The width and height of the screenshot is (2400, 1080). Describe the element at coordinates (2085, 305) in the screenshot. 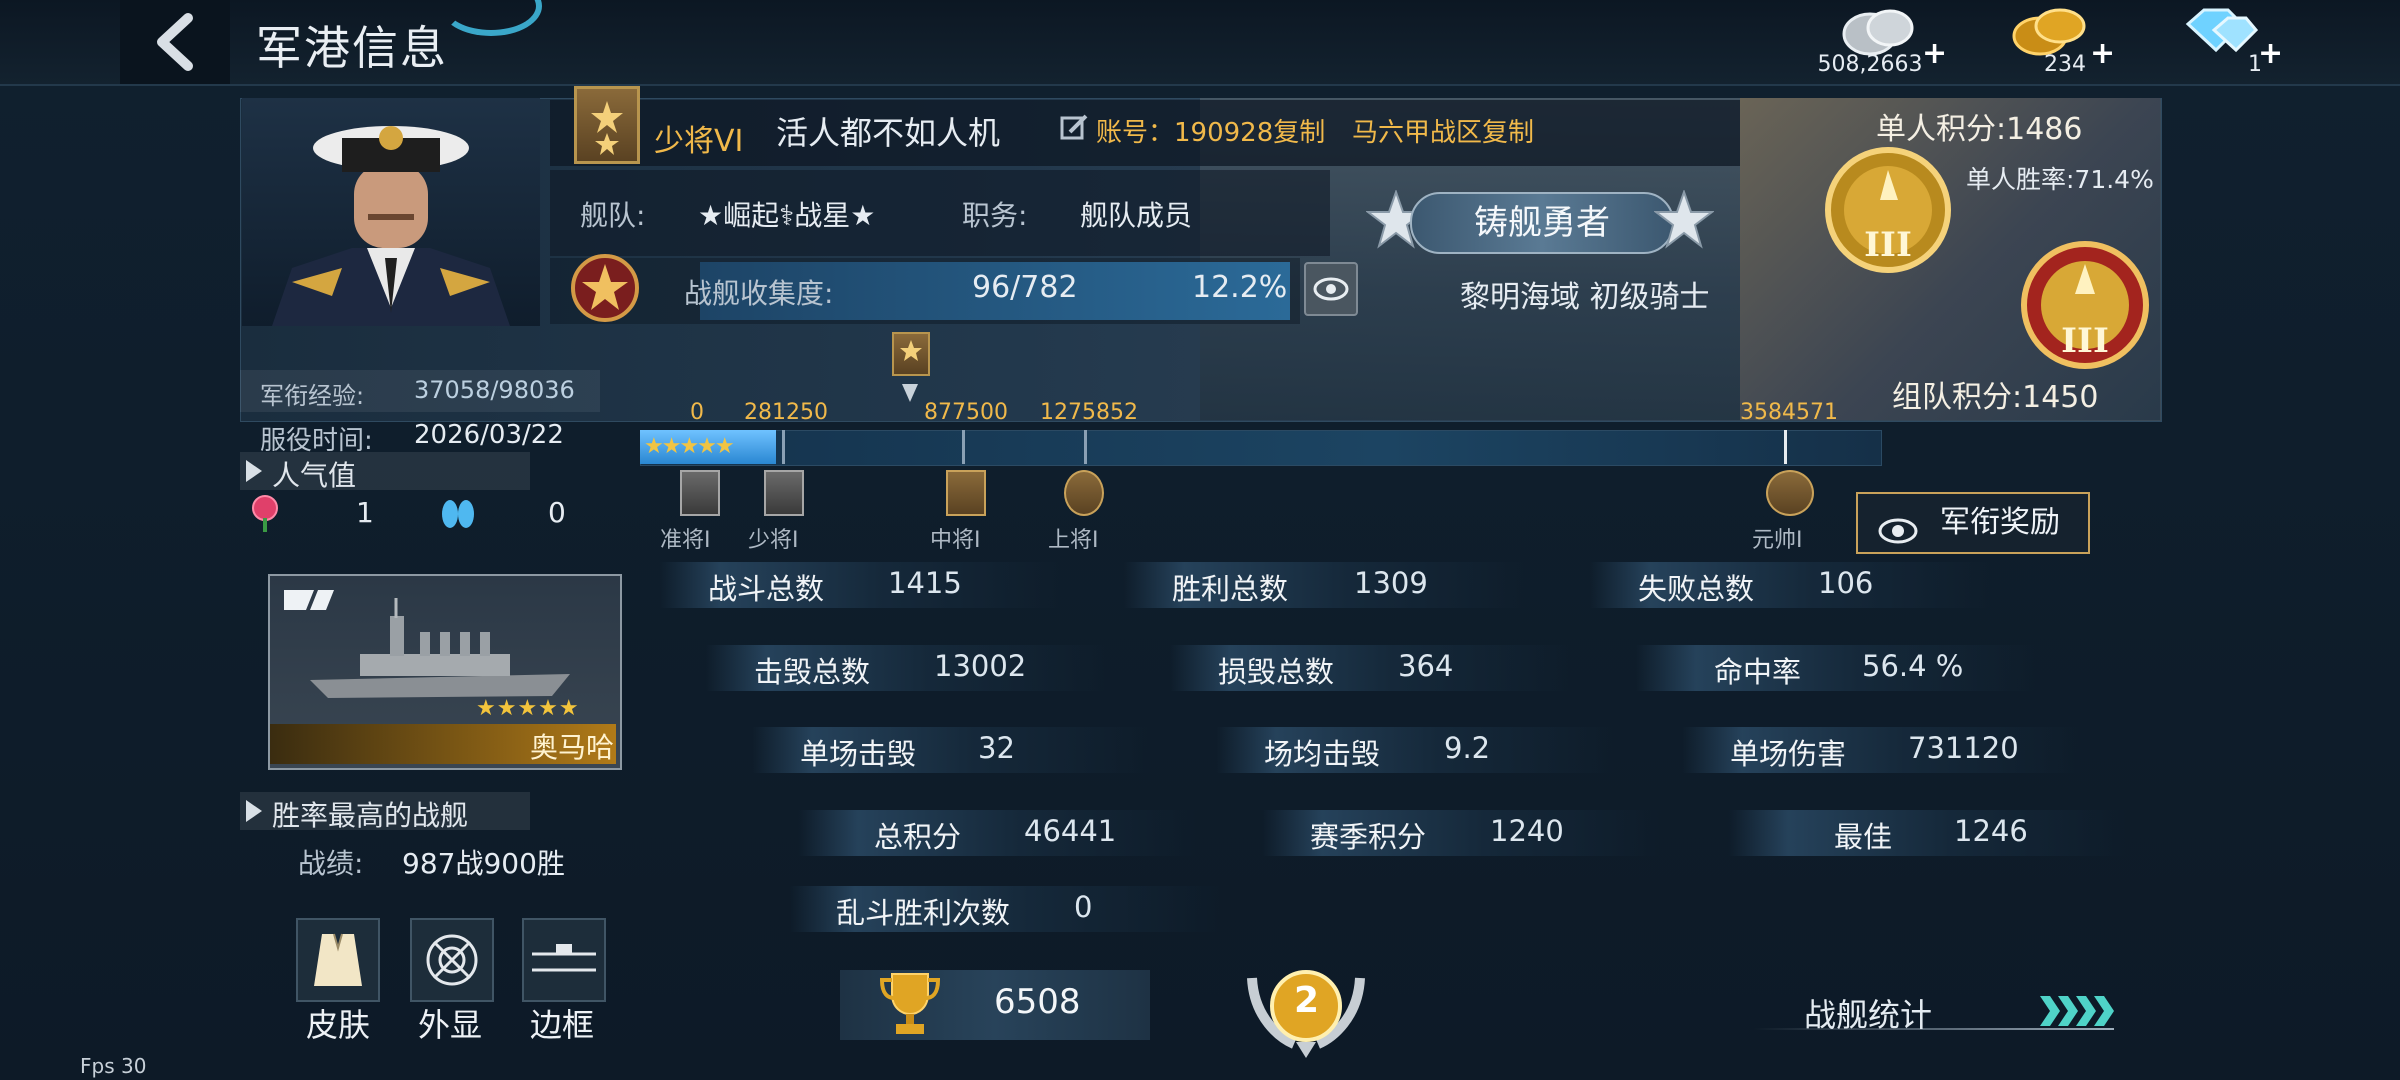

I see `team-rank-medal-icon: III` at that location.